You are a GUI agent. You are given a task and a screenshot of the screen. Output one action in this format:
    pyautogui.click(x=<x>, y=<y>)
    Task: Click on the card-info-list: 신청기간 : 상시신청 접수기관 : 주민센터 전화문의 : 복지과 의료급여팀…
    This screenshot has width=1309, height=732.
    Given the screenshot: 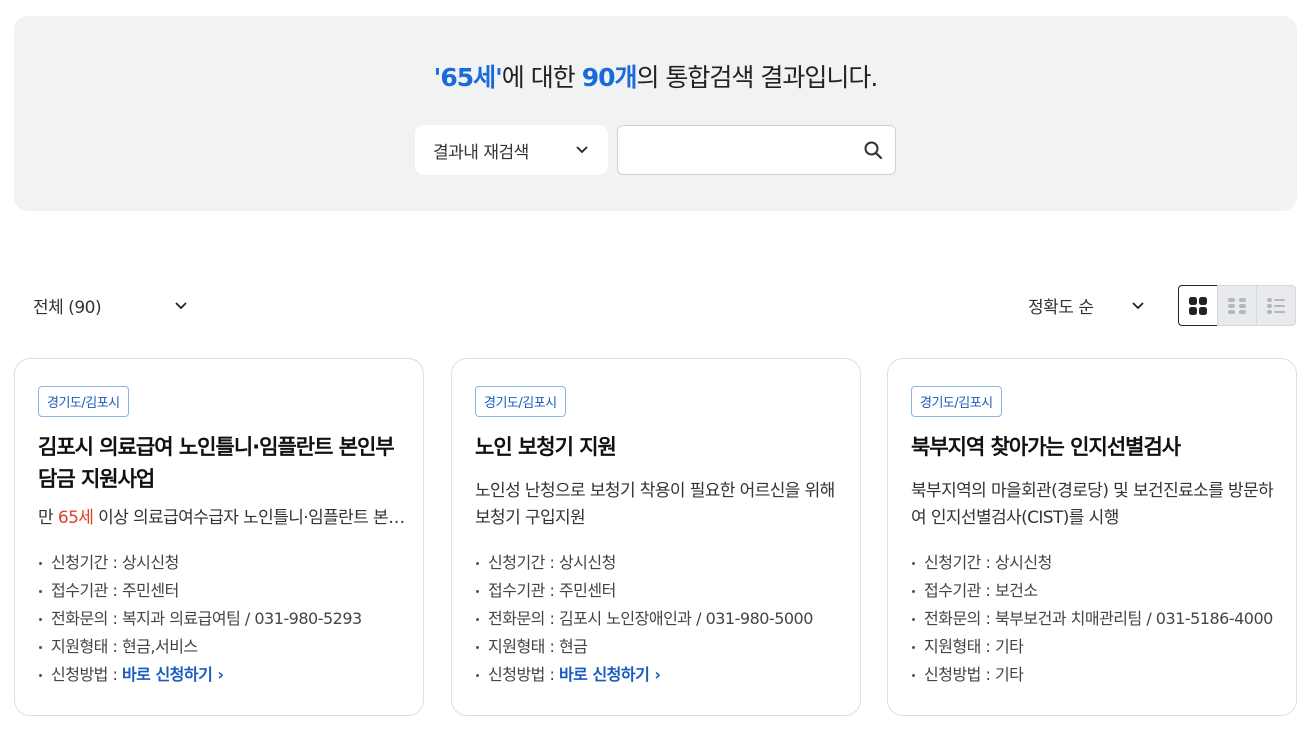 What is the action you would take?
    pyautogui.click(x=224, y=619)
    